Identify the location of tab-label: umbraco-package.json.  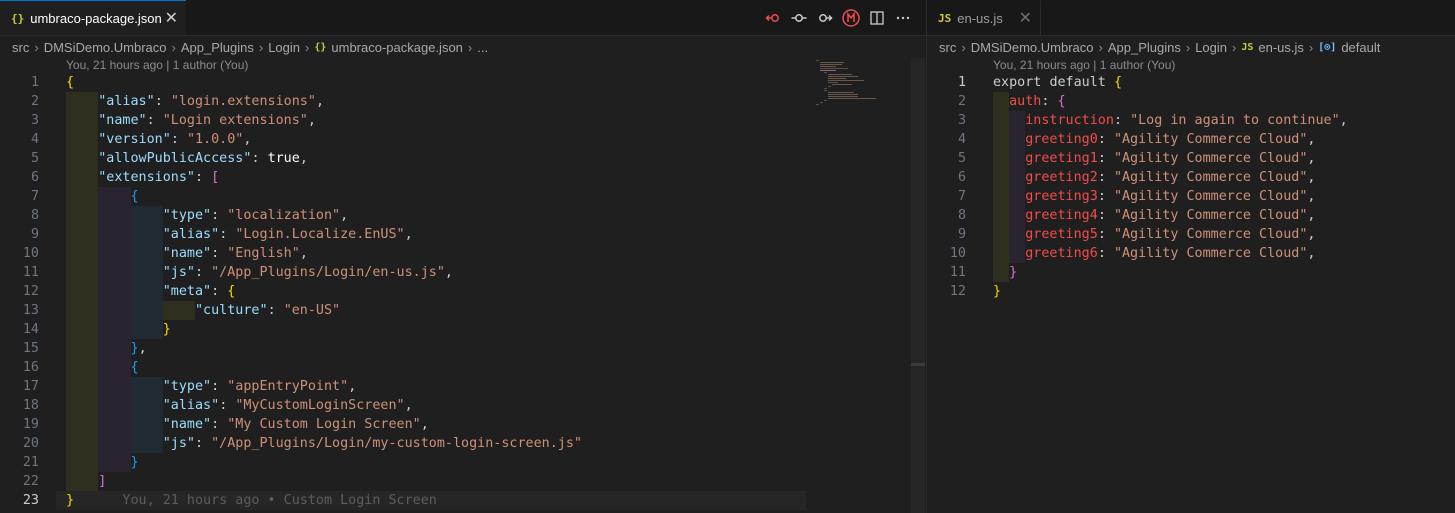
(96, 18).